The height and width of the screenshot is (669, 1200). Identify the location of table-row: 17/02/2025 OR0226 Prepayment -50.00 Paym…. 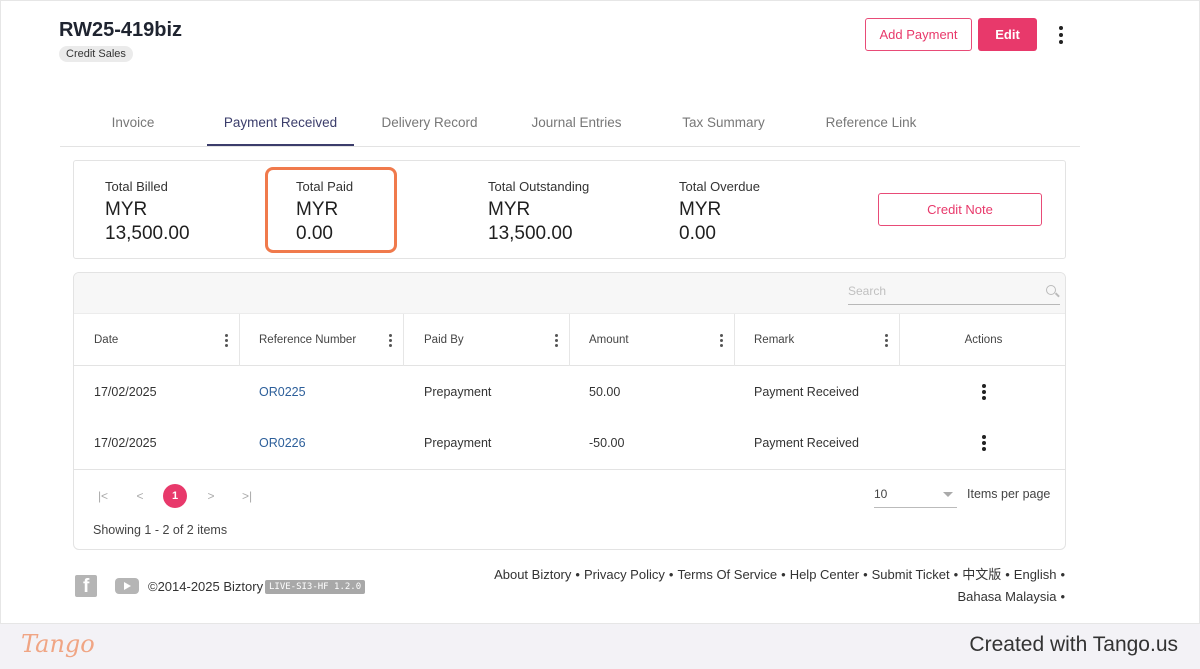
(569, 443).